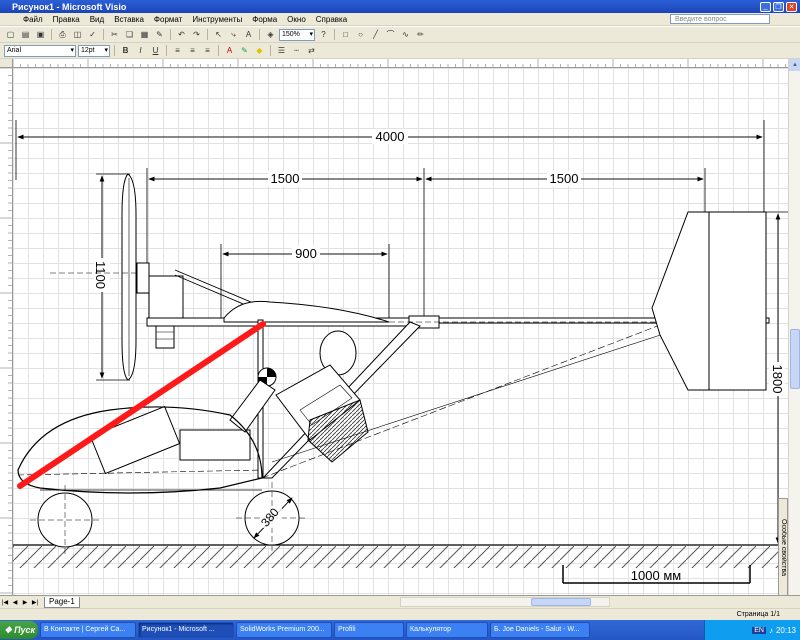  I want to click on new-icon: ▢, so click(10, 35).